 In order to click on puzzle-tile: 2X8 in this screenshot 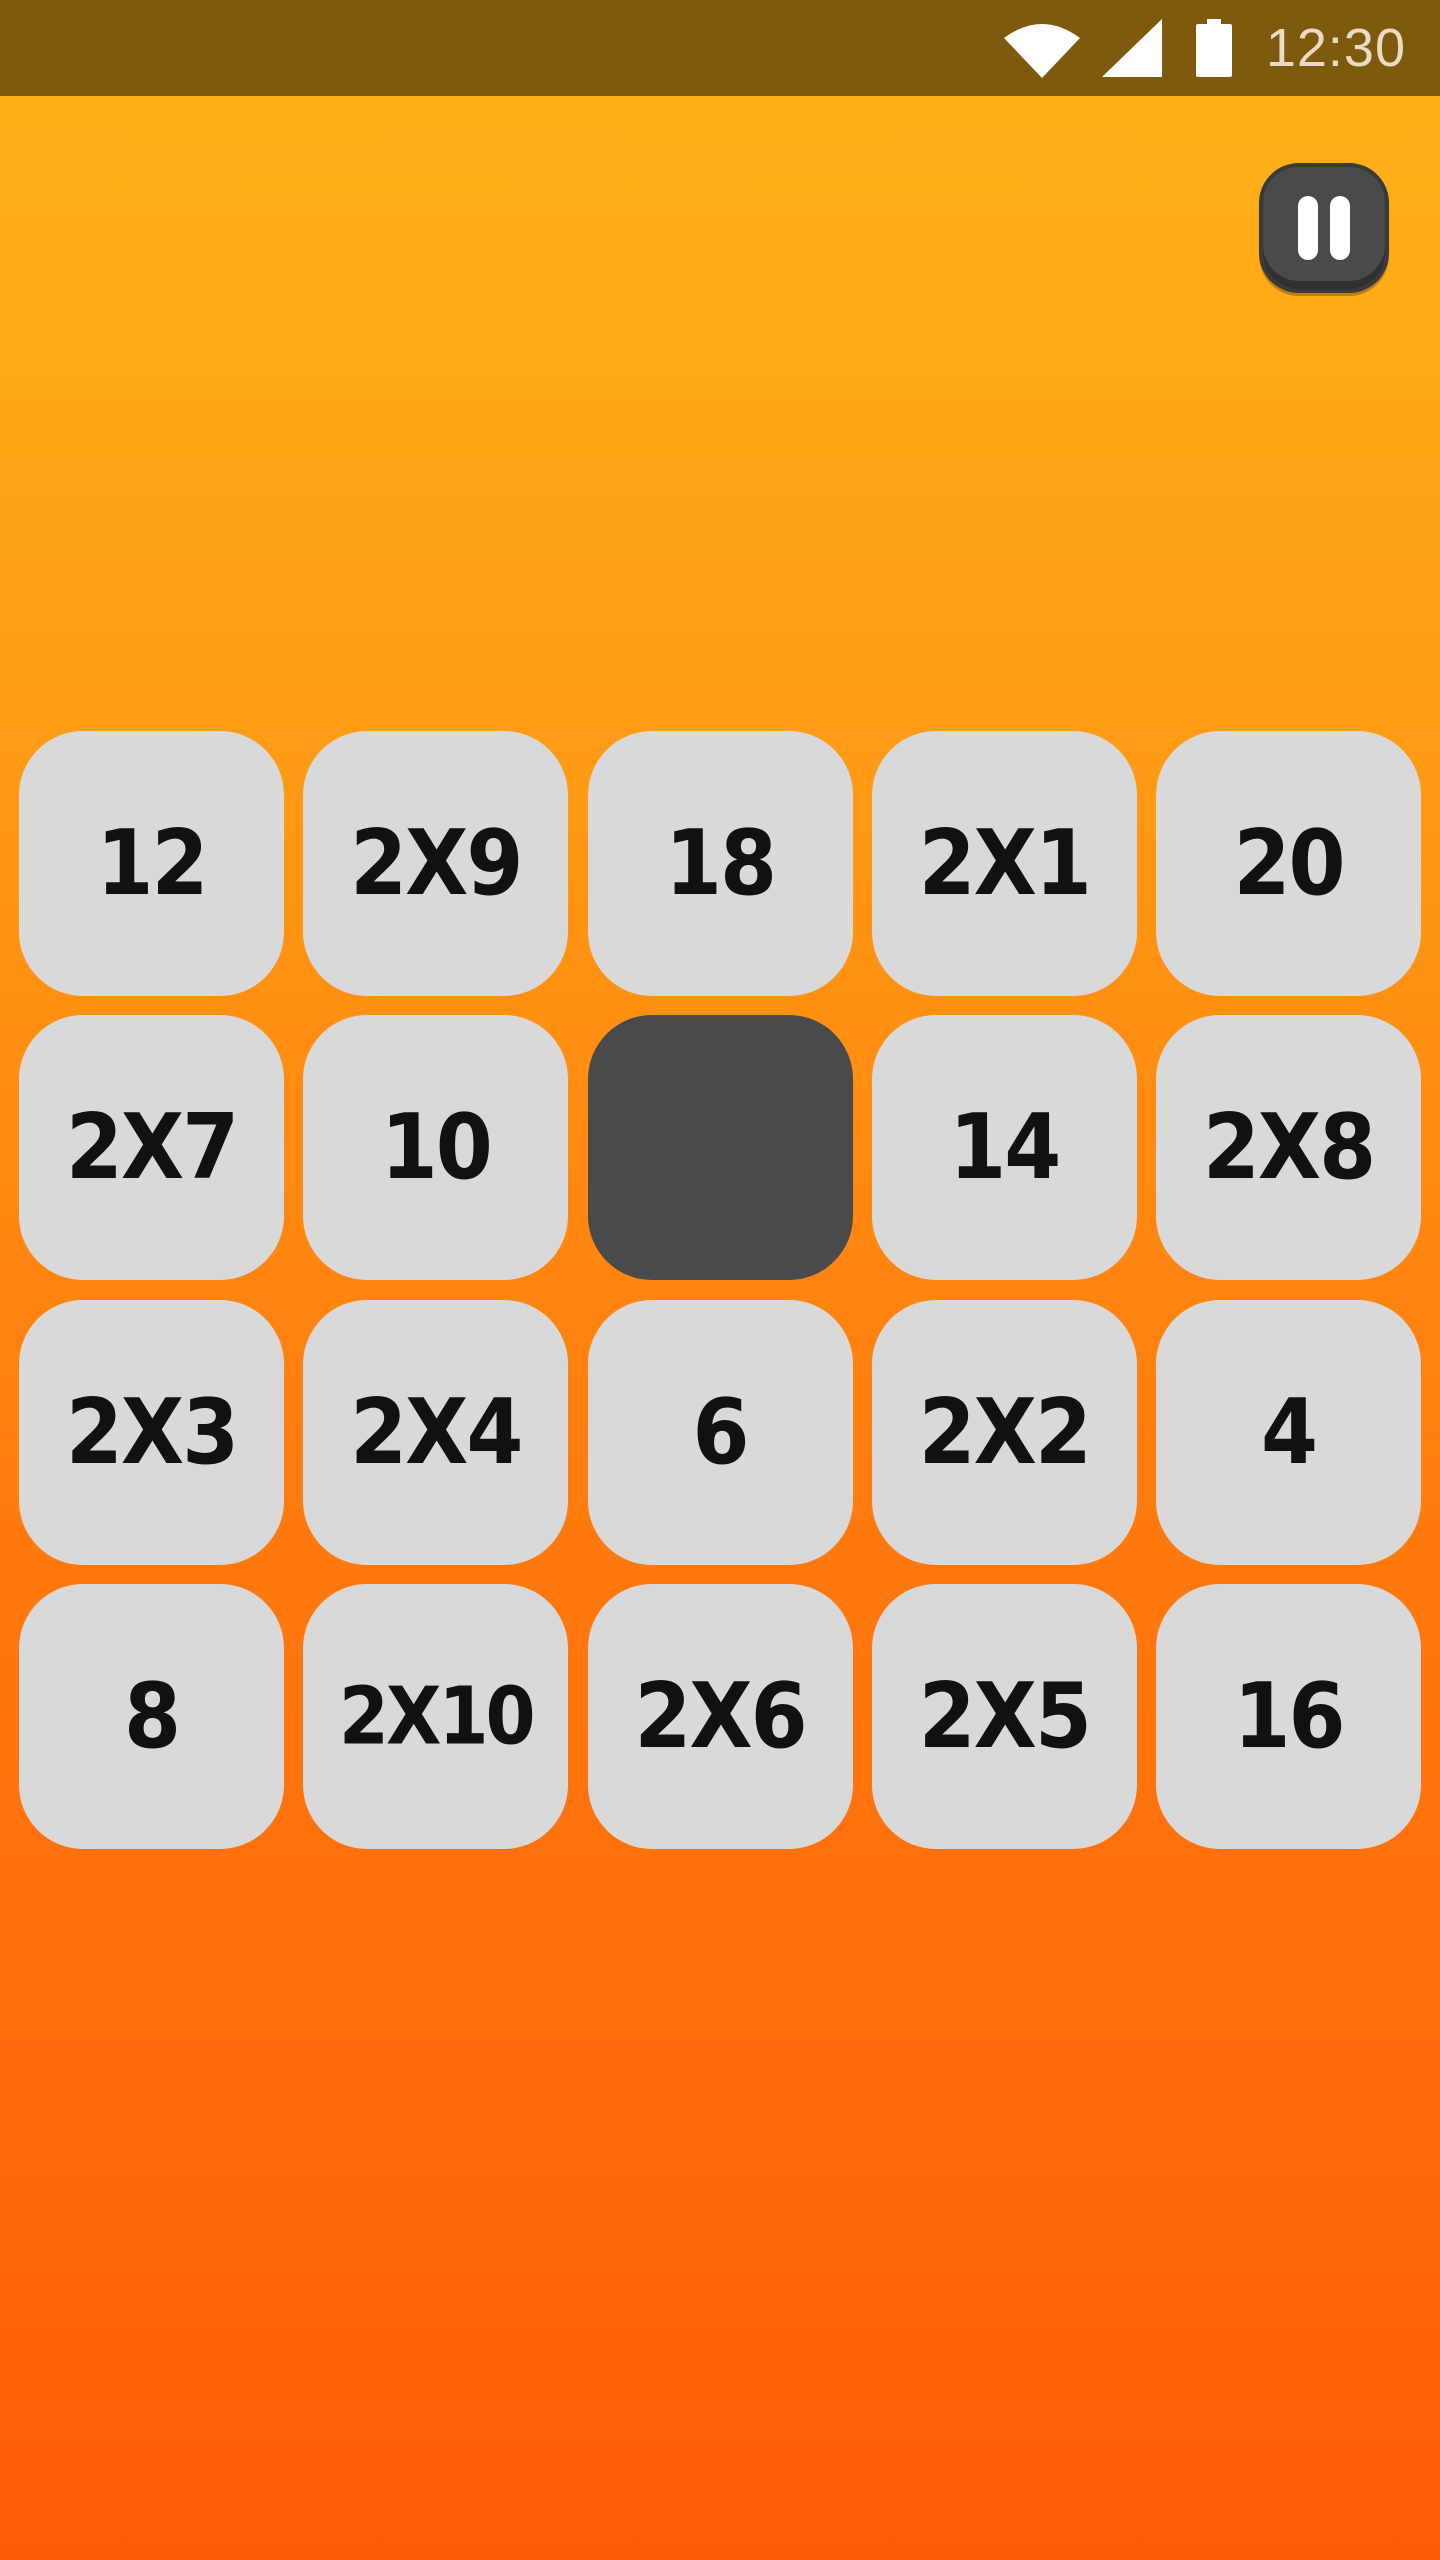, I will do `click(1288, 1148)`.